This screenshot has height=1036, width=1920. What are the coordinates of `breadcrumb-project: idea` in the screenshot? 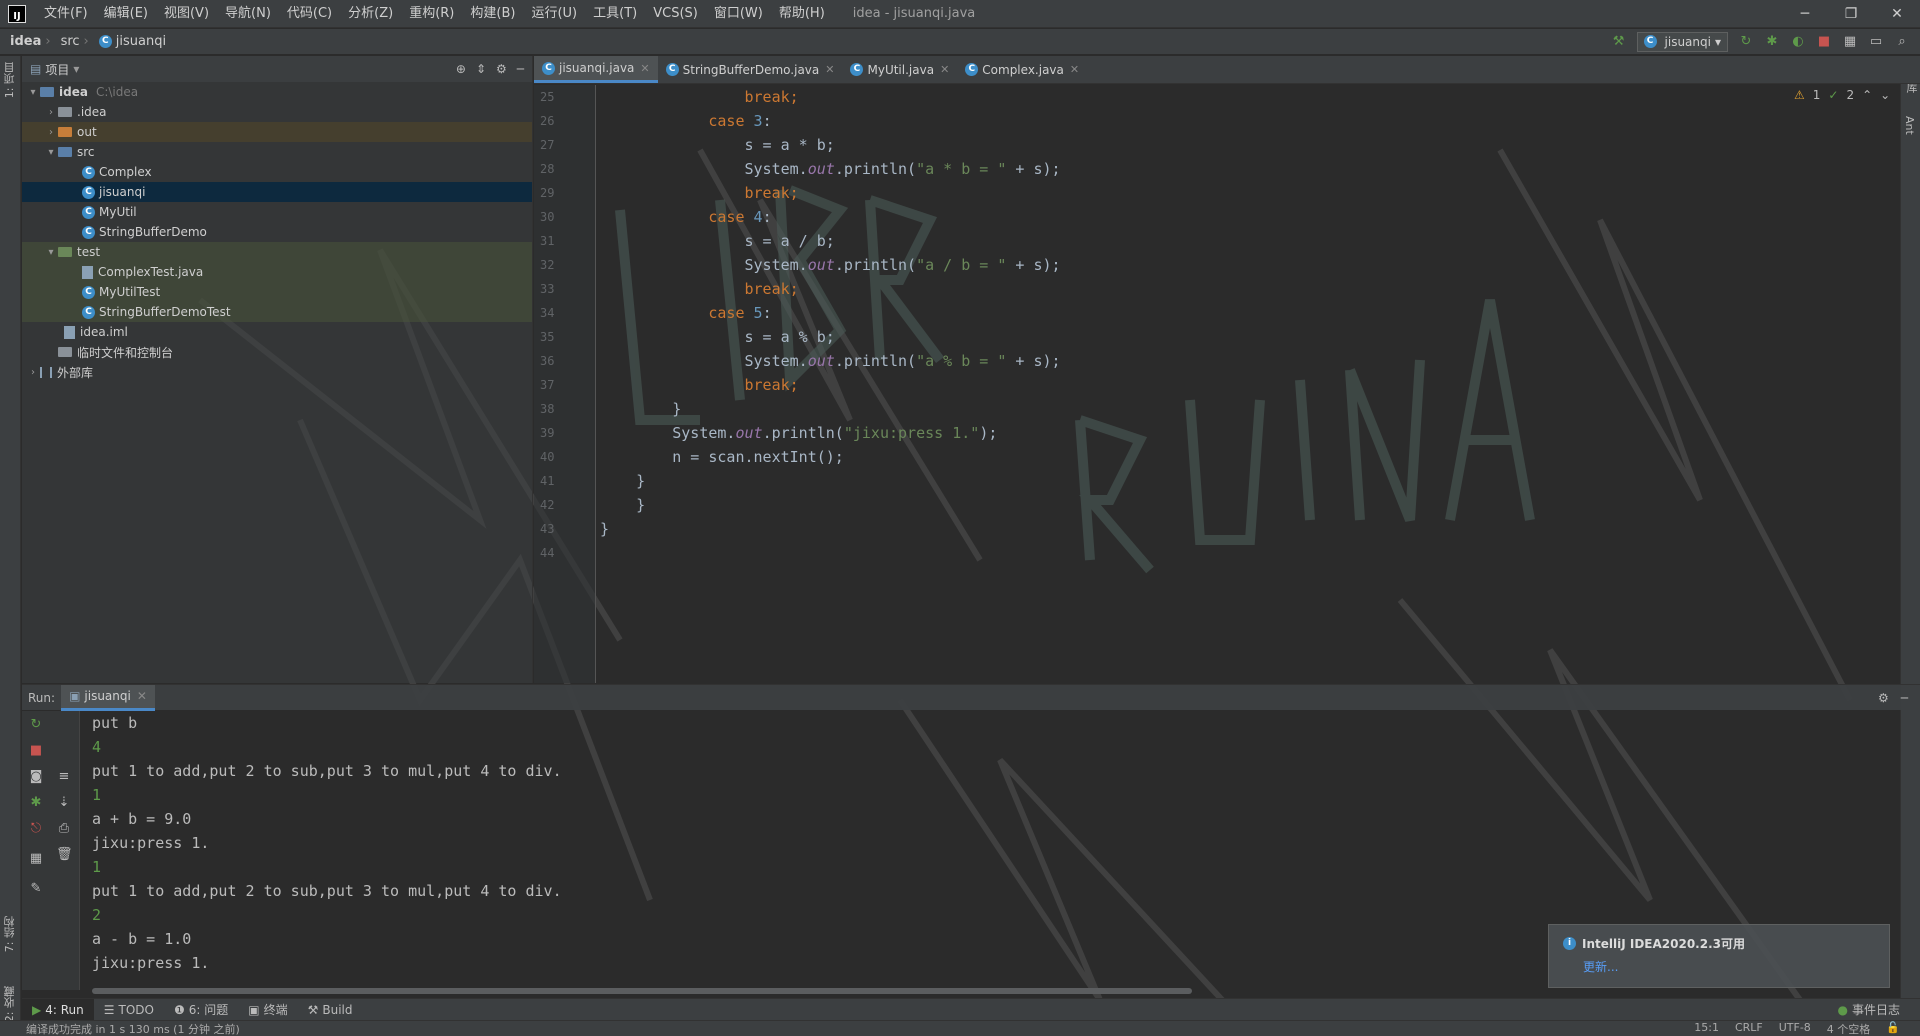 It's located at (22, 41).